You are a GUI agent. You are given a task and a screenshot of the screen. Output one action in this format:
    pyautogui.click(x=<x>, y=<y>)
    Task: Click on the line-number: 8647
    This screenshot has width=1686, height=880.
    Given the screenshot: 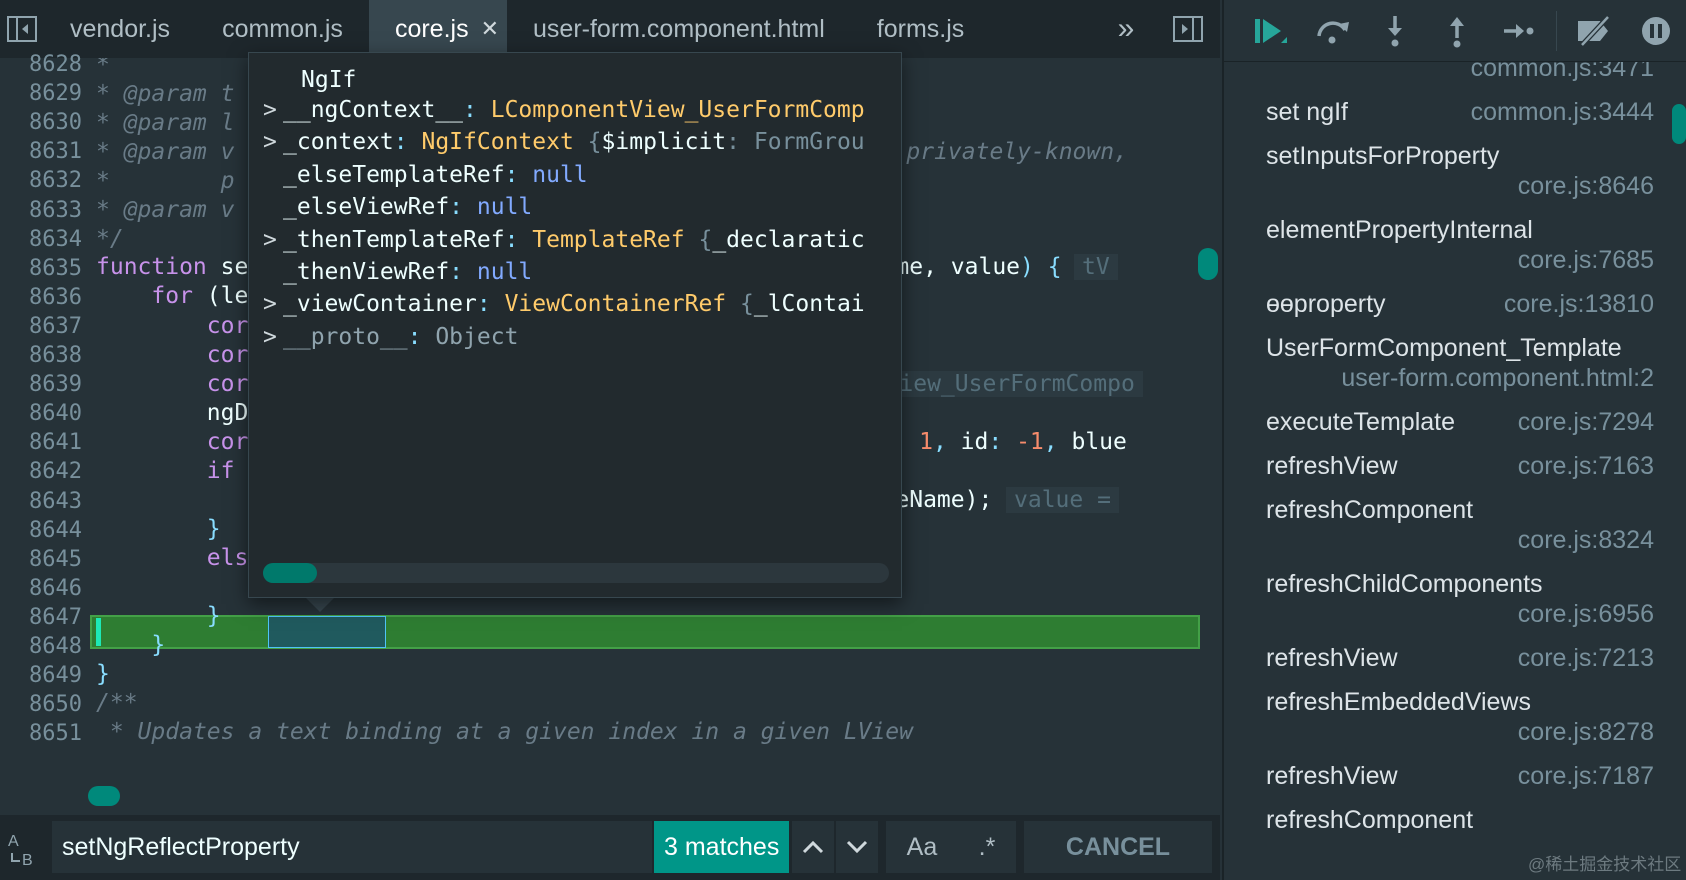 What is the action you would take?
    pyautogui.click(x=41, y=617)
    